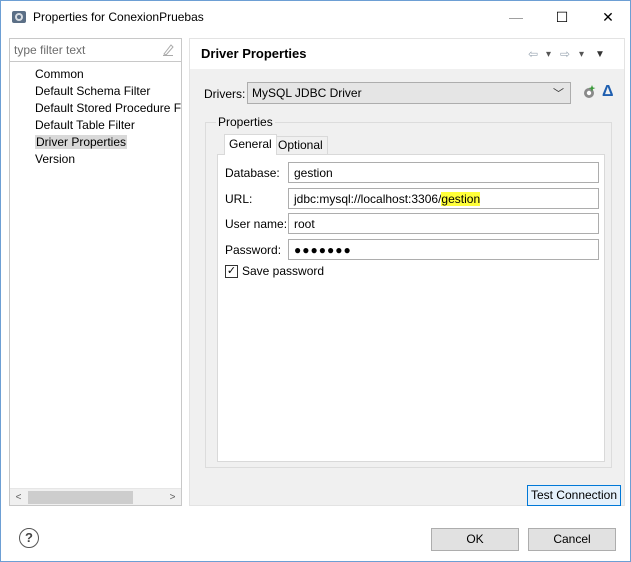 This screenshot has width=631, height=562. What do you see at coordinates (600, 54) in the screenshot?
I see `view-menu-icon: ▼` at bounding box center [600, 54].